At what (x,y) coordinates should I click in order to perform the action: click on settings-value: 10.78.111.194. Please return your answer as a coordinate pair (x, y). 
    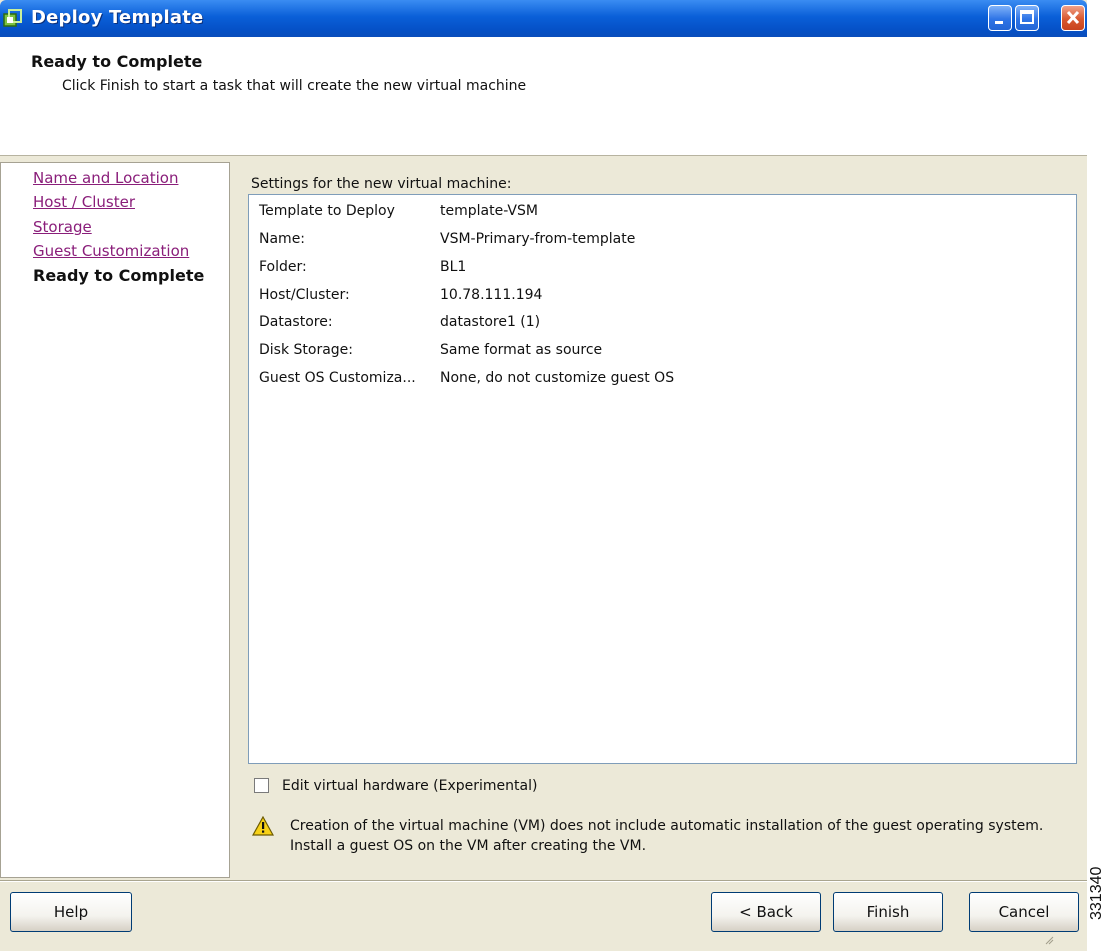
    Looking at the image, I should click on (491, 295).